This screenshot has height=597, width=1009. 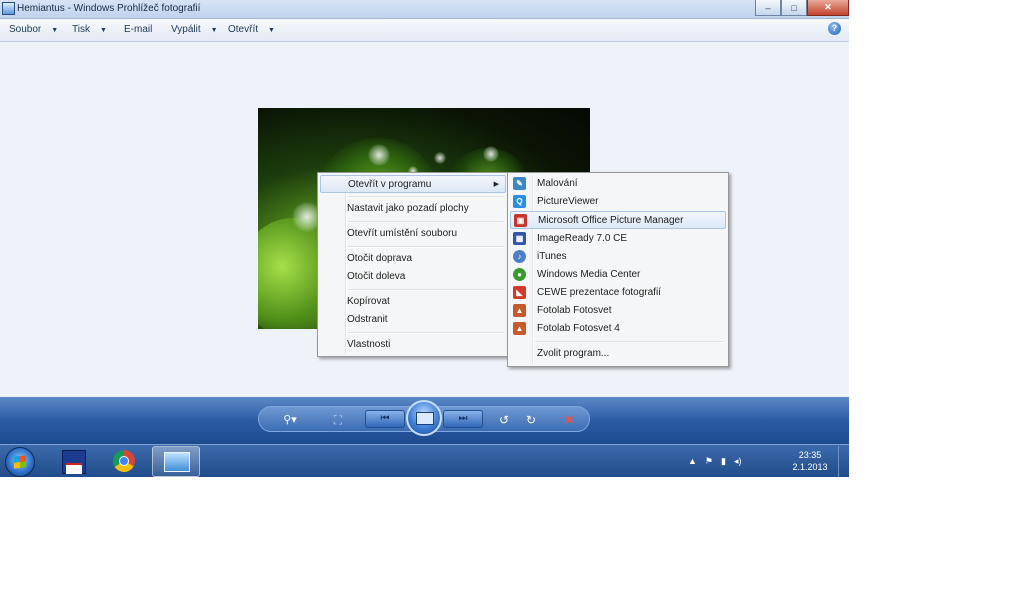 I want to click on ctx-delete-label: Odstranit, so click(x=367, y=319).